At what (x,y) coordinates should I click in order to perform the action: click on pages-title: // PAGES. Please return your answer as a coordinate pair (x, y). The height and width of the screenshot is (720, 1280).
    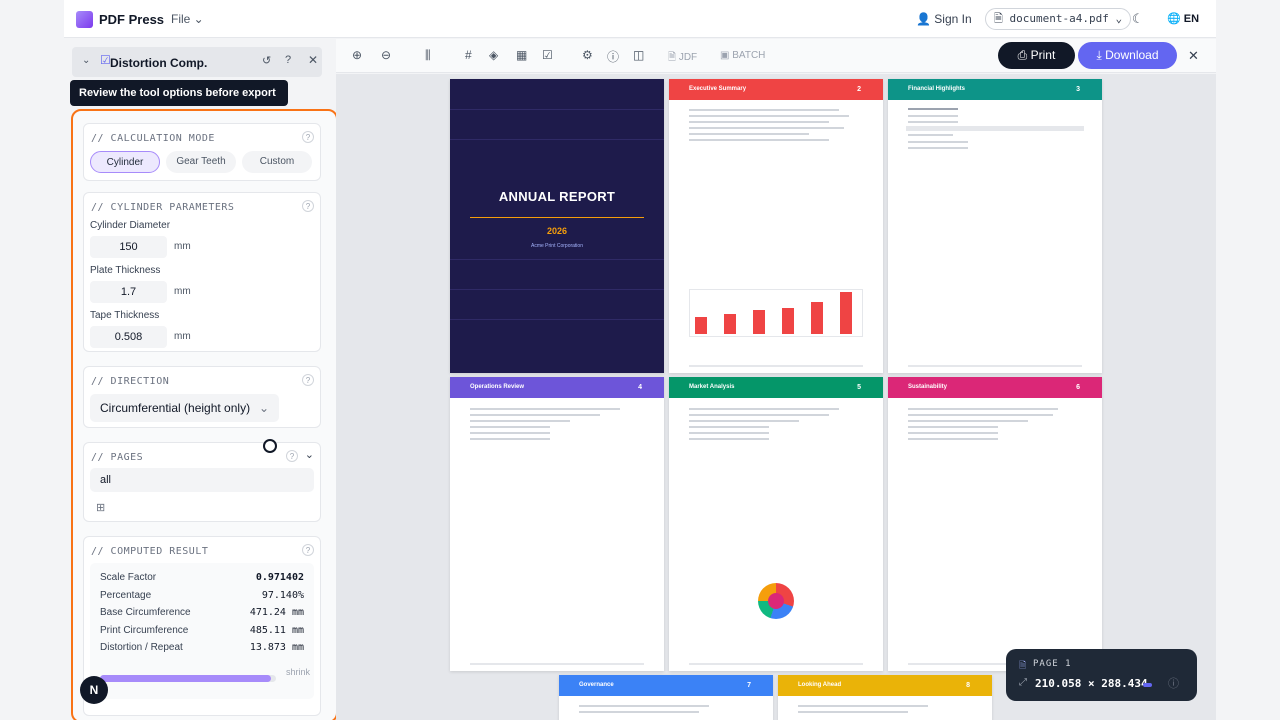
    Looking at the image, I should click on (117, 457).